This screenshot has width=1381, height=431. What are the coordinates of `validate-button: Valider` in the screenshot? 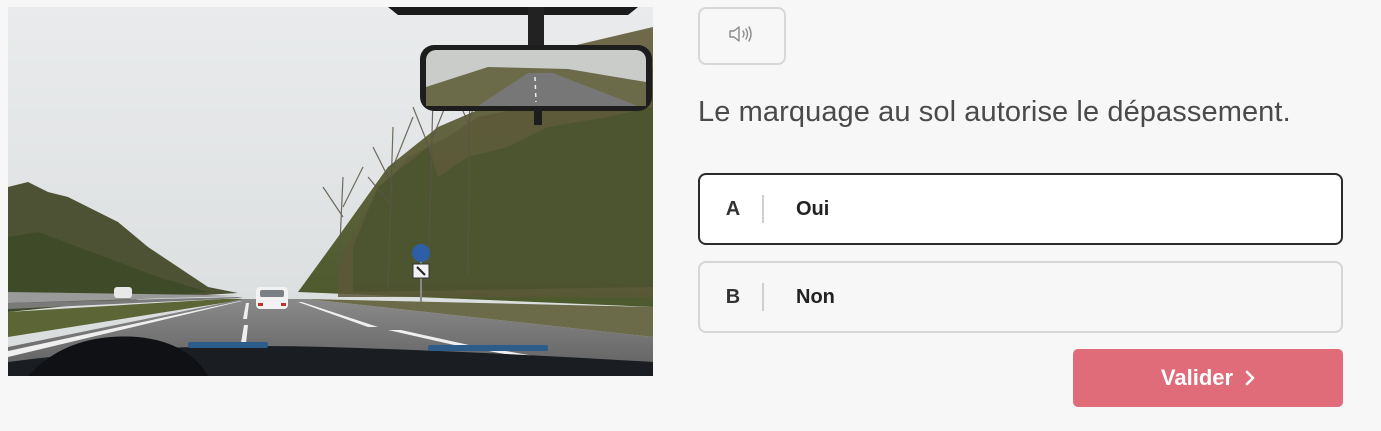 It's located at (1208, 378).